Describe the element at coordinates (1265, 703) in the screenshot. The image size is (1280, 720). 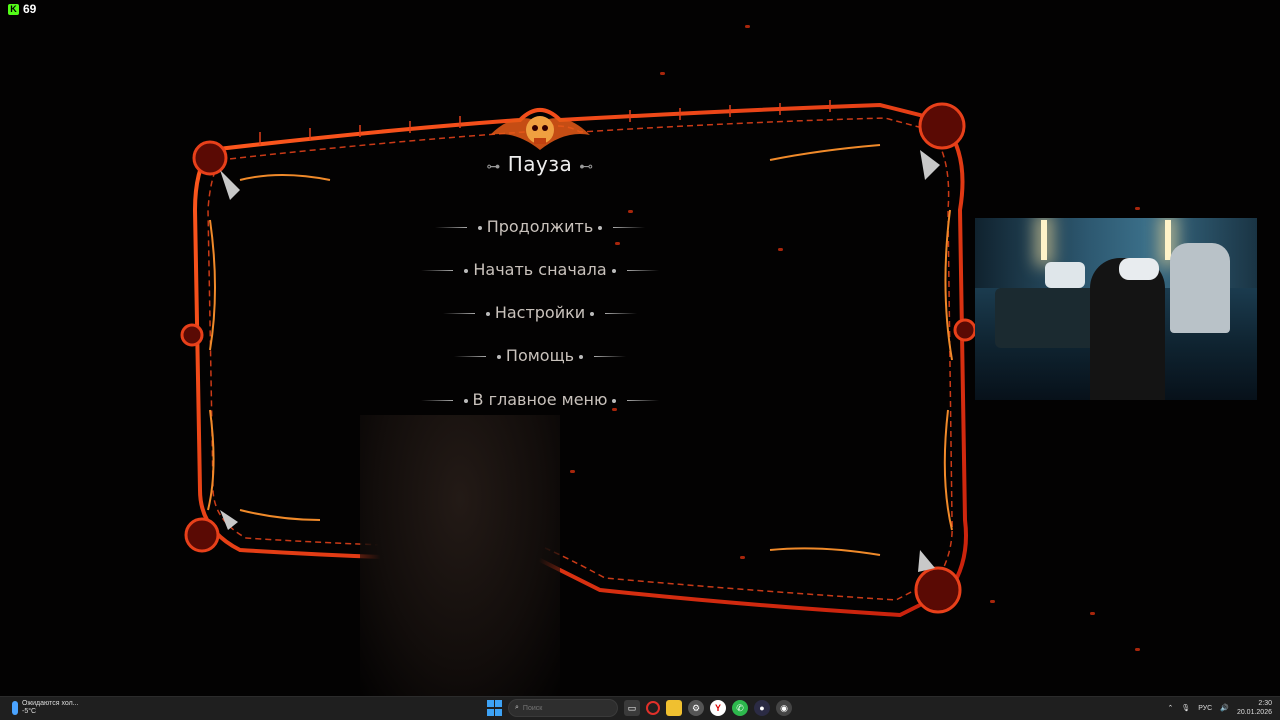
I see `clock-time: 2:30` at that location.